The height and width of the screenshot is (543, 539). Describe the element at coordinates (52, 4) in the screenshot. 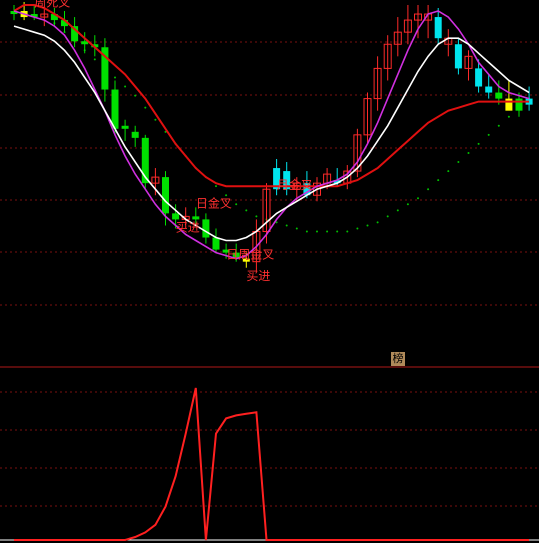

I see `signal-label: 周死叉` at that location.